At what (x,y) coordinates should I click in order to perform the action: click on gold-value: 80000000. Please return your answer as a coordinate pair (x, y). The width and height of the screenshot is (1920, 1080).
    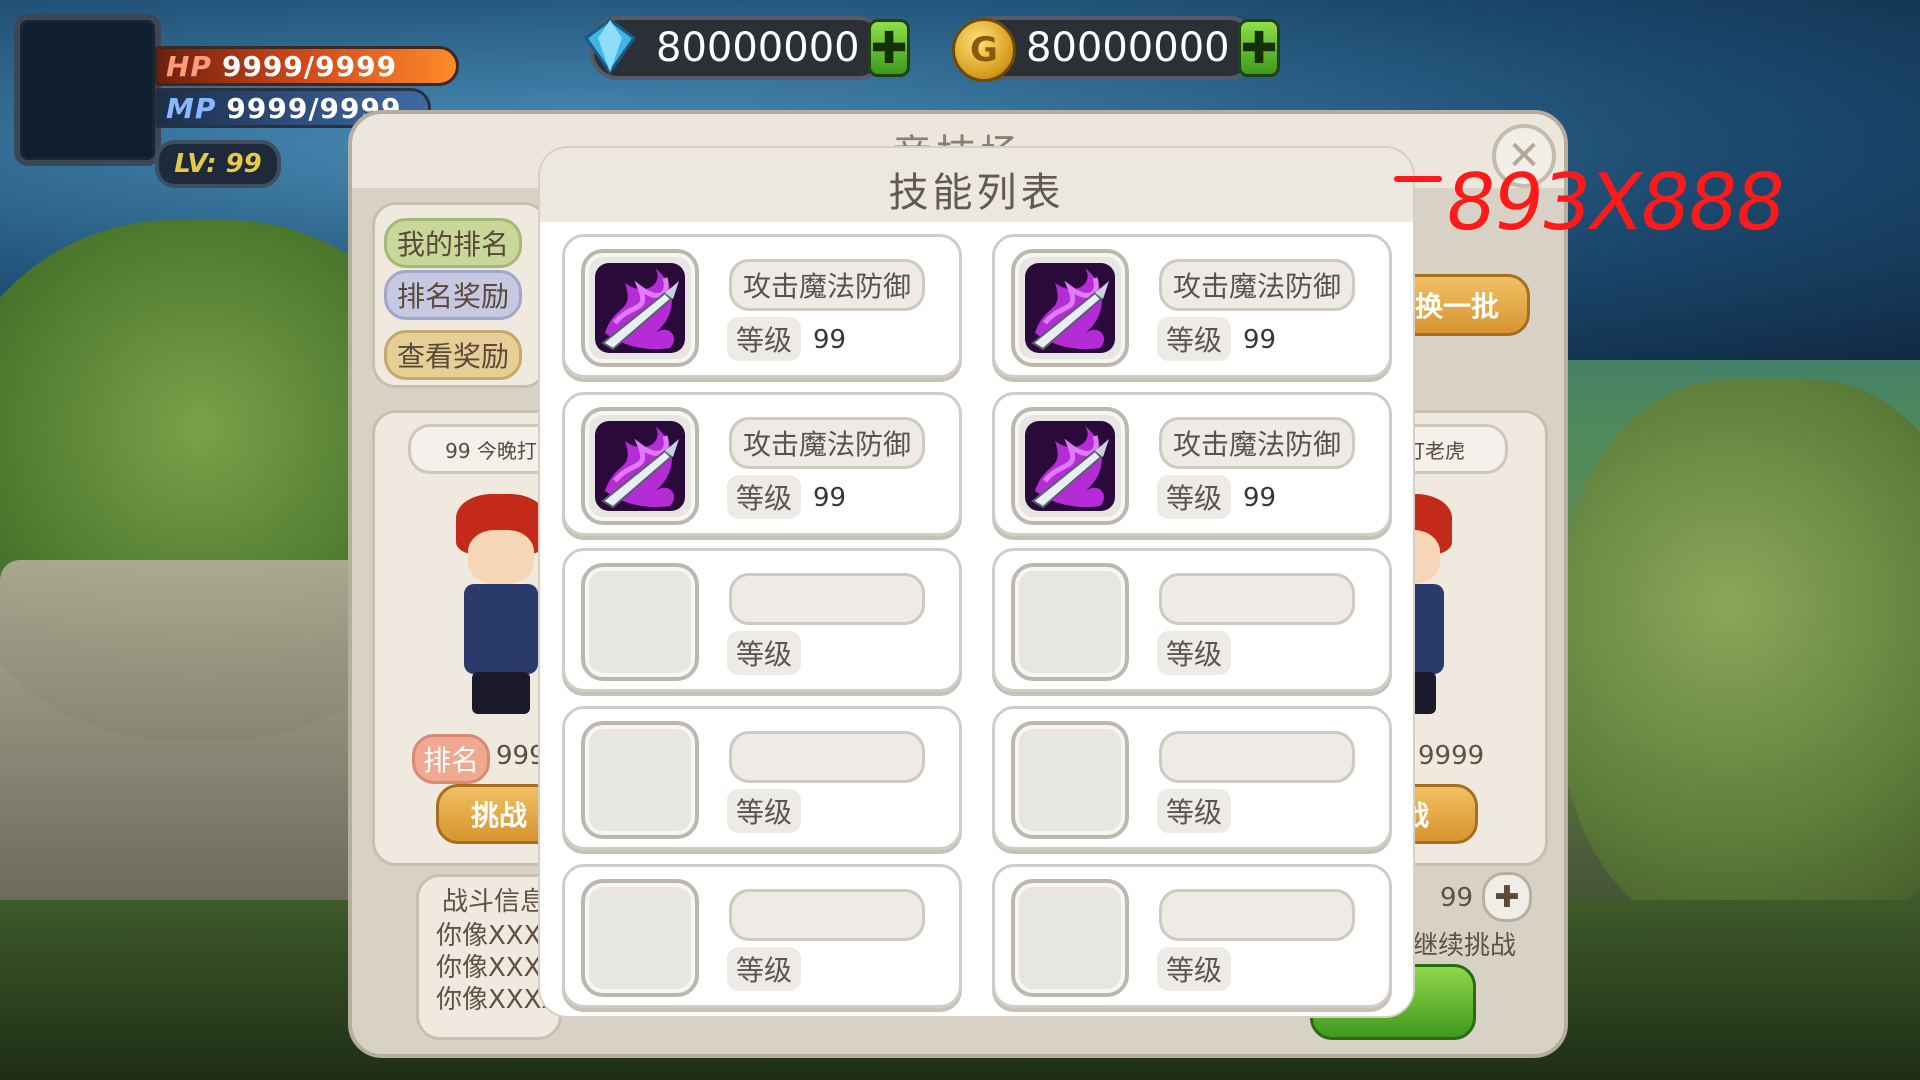
    Looking at the image, I should click on (1128, 48).